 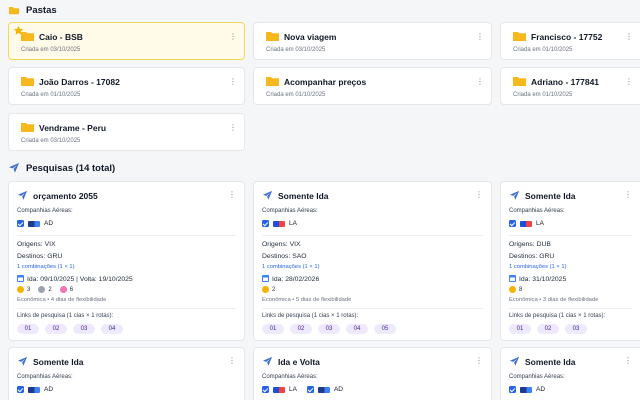 What do you see at coordinates (325, 82) in the screenshot?
I see `folder-name: Acompanhar preços` at bounding box center [325, 82].